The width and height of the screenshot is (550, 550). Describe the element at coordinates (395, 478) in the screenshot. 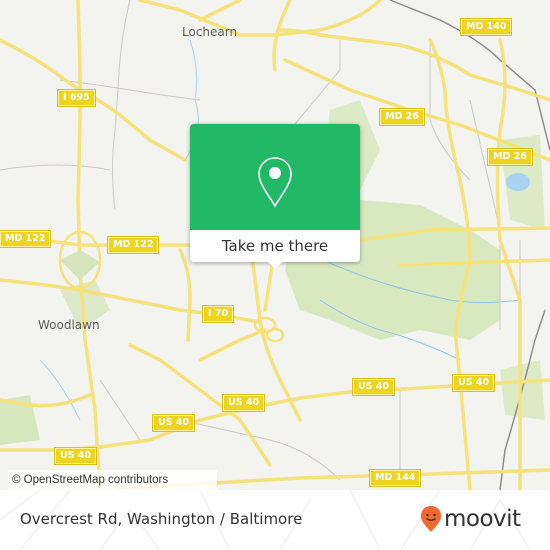

I see `road-shield: MD 144` at that location.